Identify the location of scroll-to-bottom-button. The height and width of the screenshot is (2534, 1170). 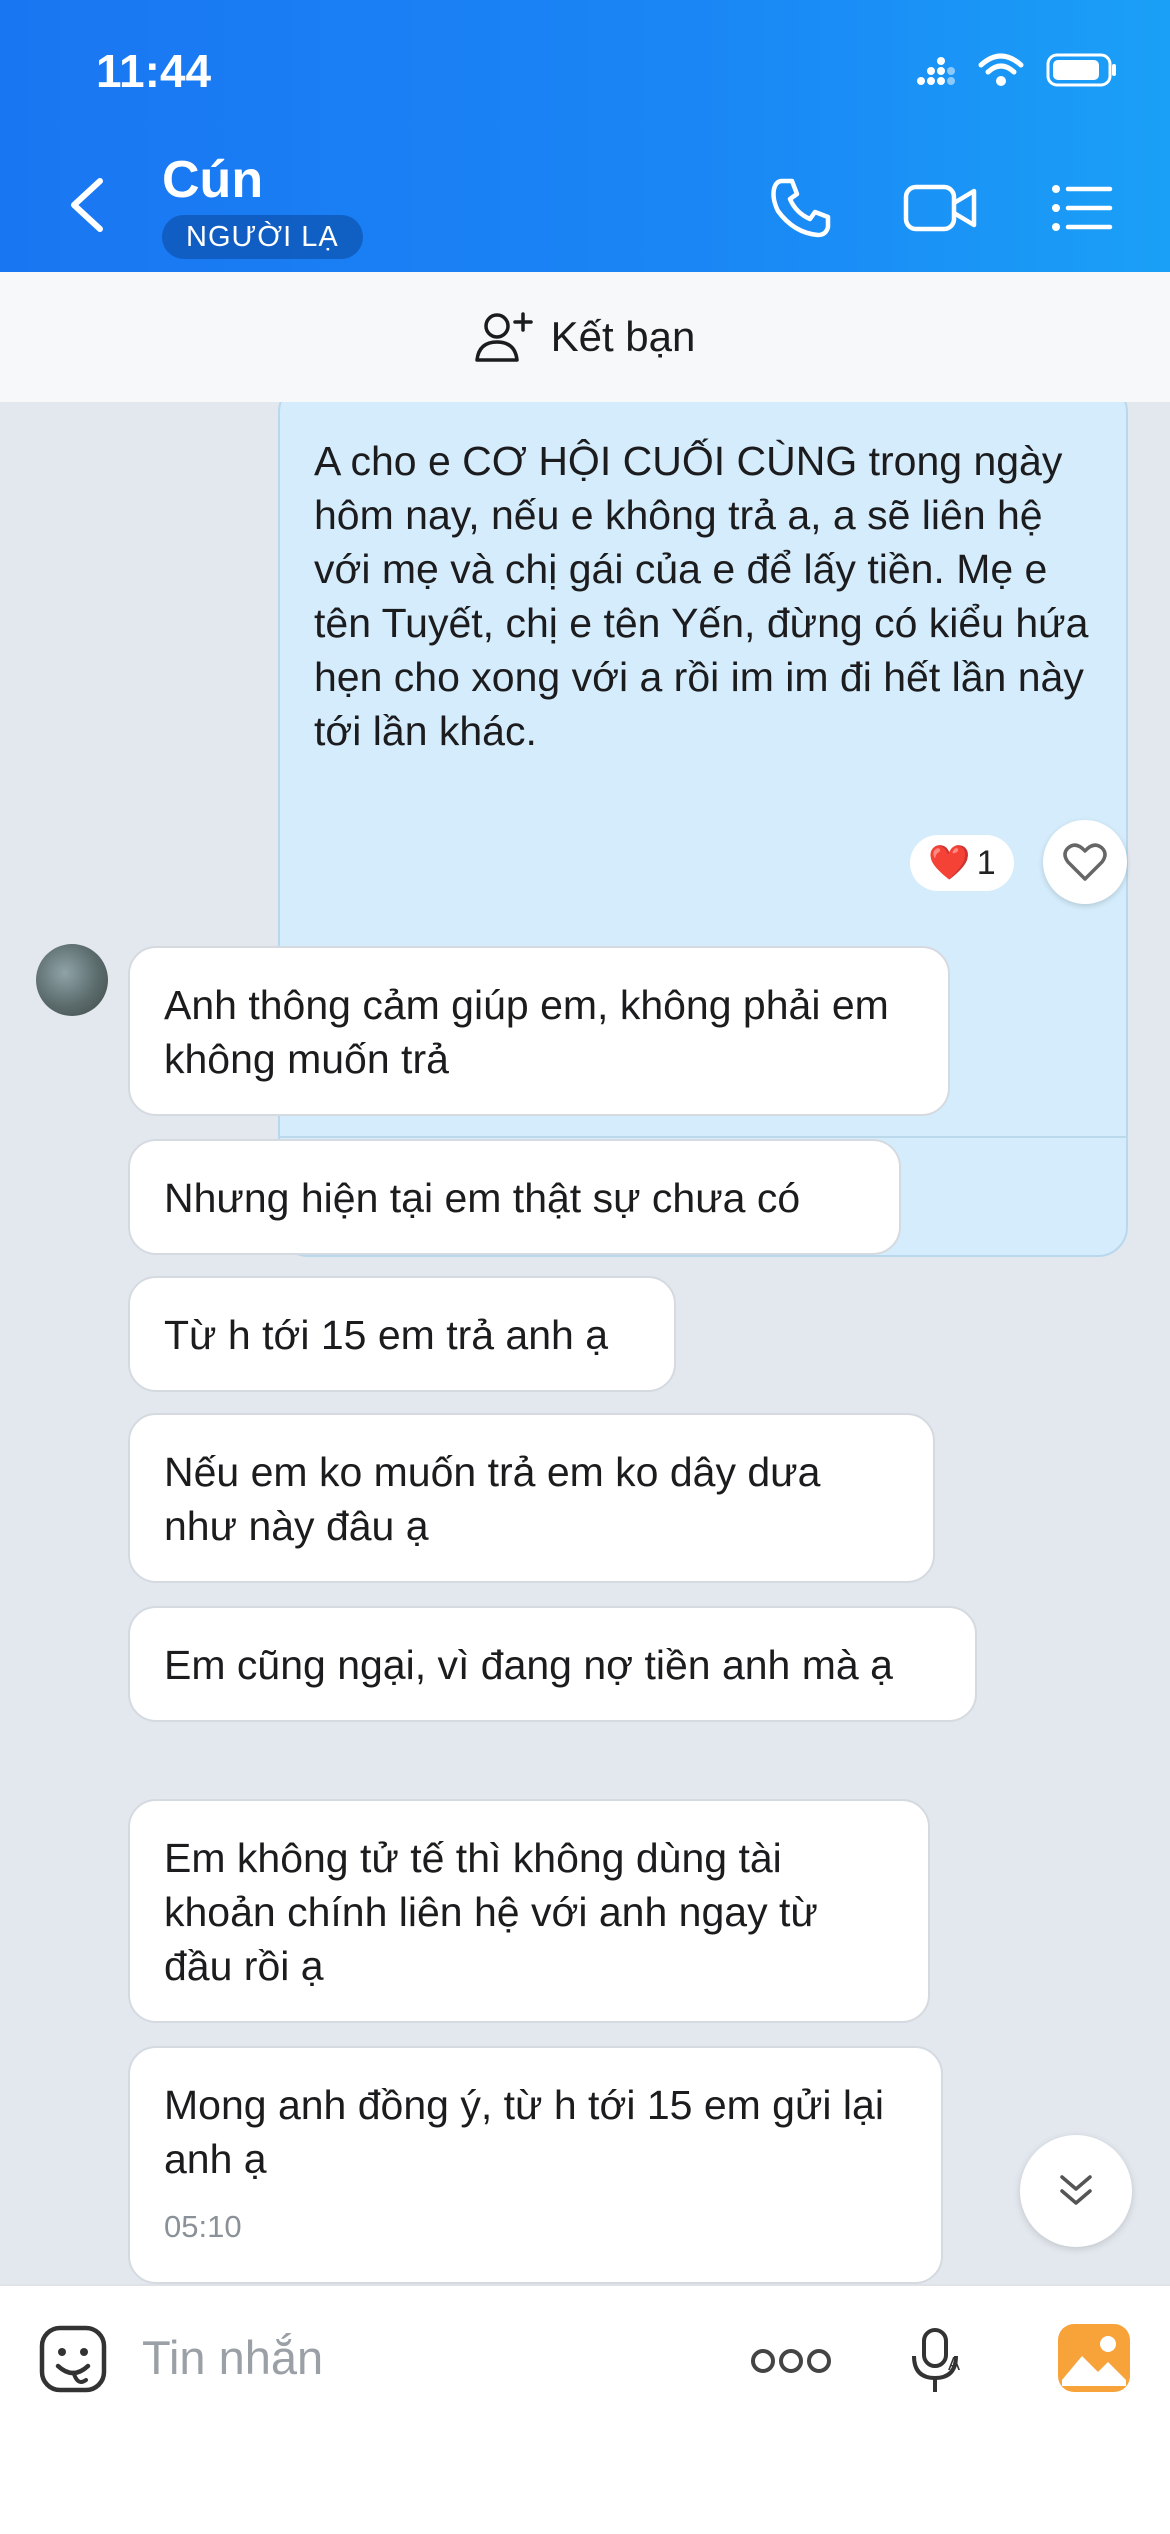
(1076, 2191).